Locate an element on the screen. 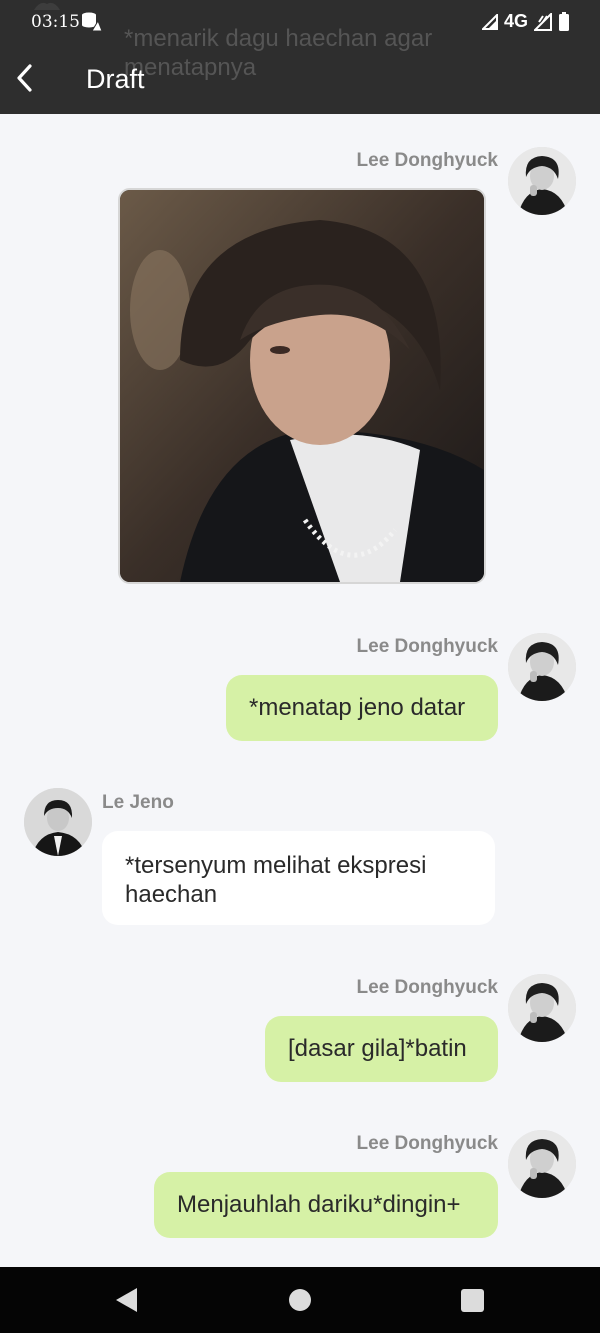 This screenshot has height=1333, width=600. message-bubble-incoming: *tersenyum melihat ekspresi haechan is located at coordinates (298, 878).